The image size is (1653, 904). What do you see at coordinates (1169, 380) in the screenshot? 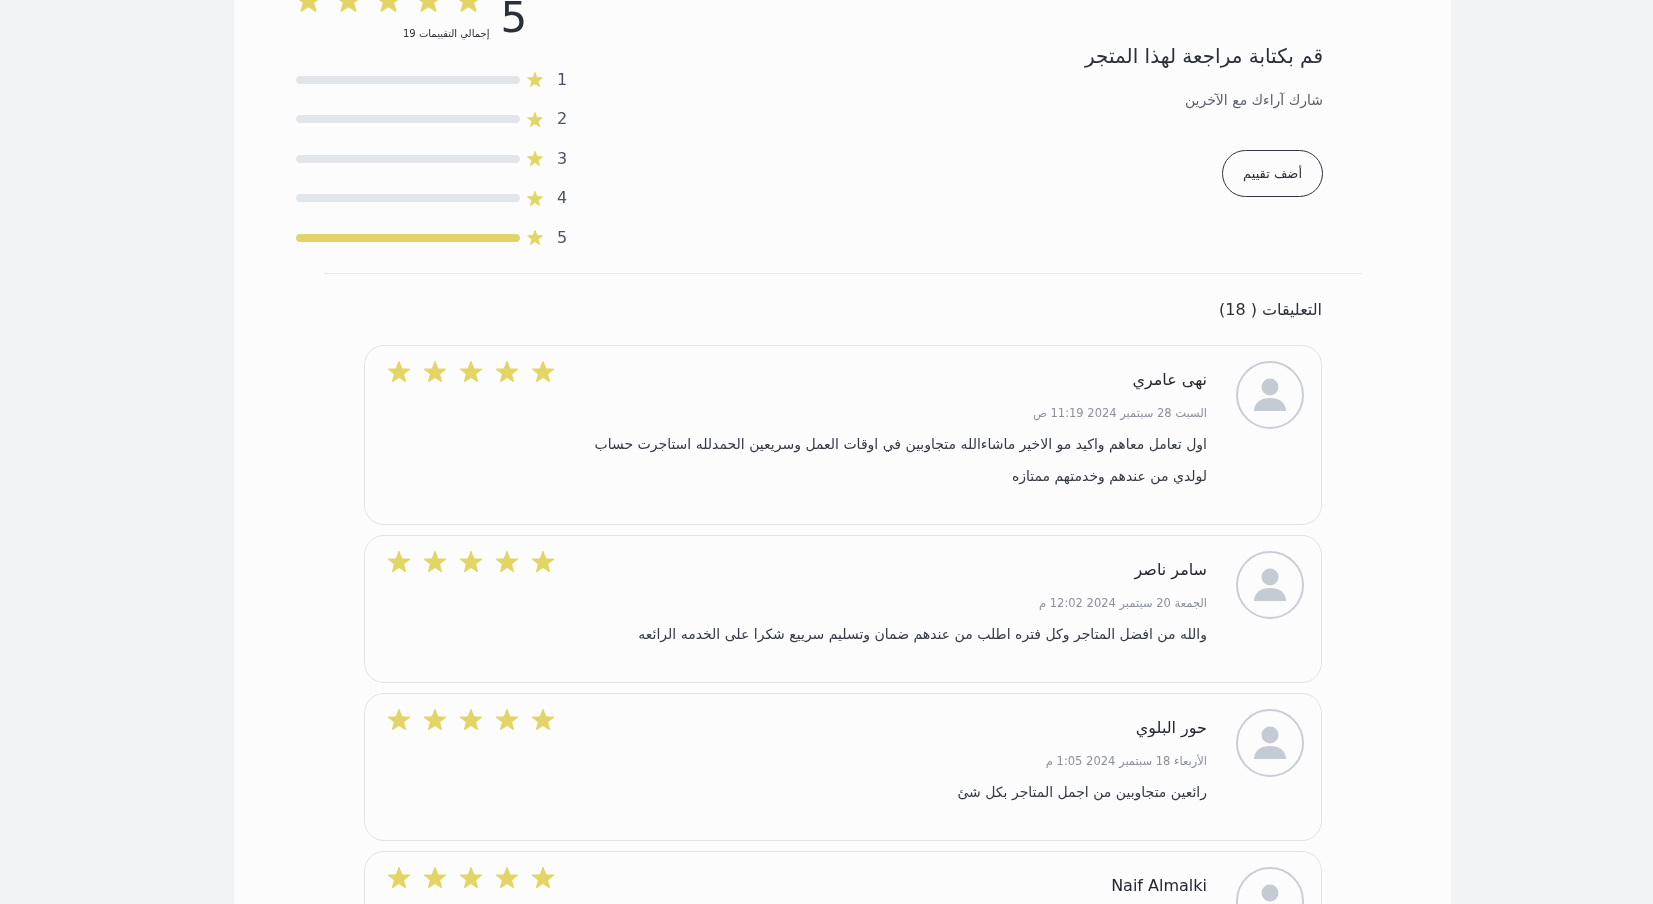
I see `reviewer-name: نهى عامري` at bounding box center [1169, 380].